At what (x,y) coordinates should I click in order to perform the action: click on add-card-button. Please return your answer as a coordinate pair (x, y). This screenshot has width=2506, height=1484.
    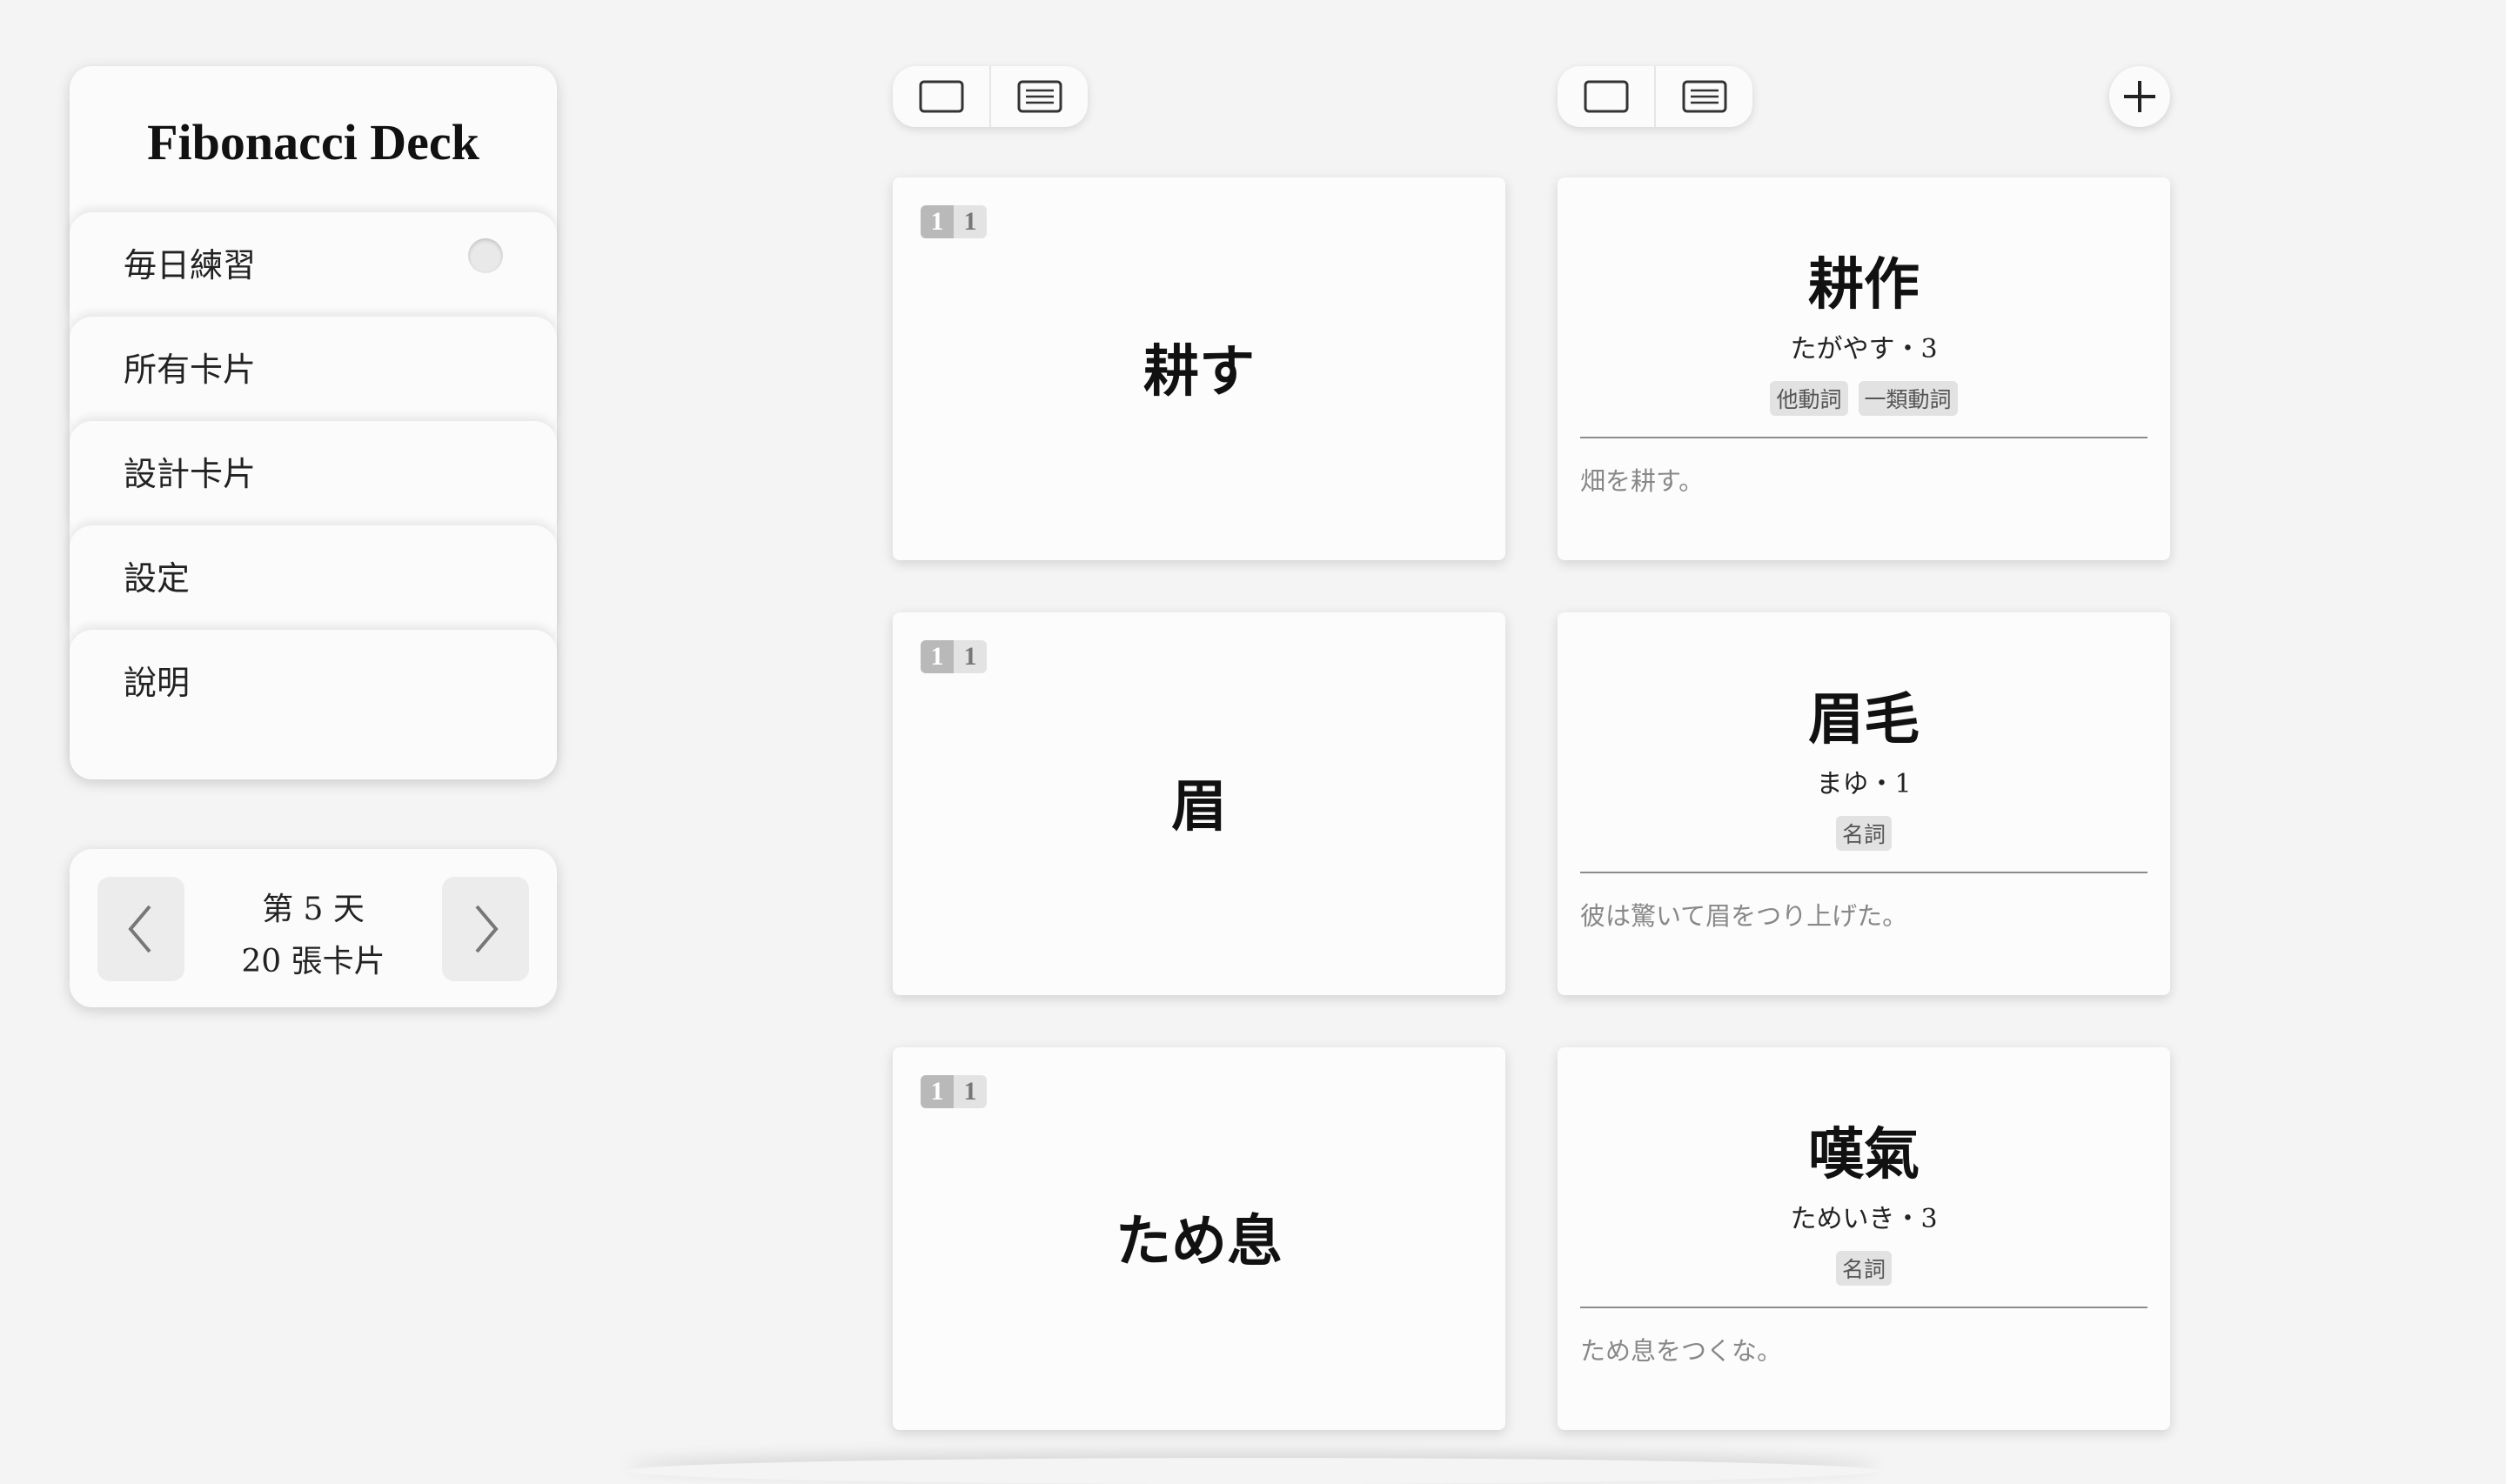
    Looking at the image, I should click on (2139, 96).